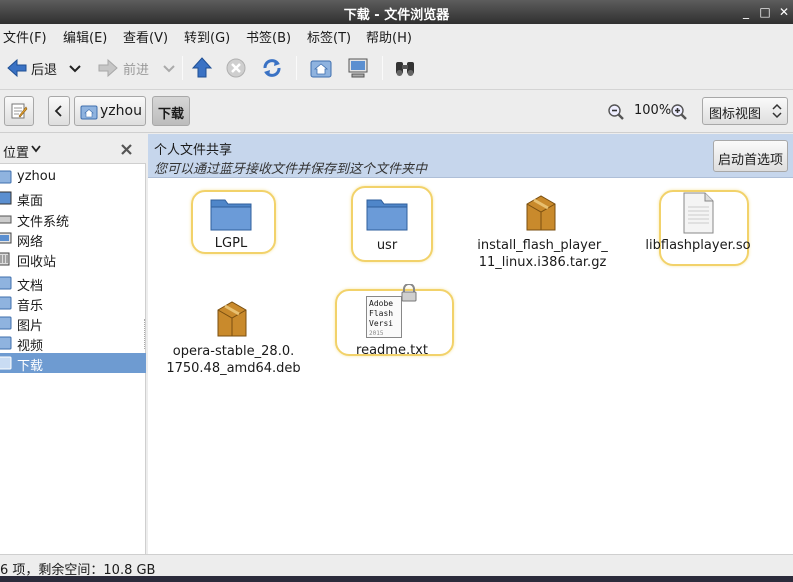  Describe the element at coordinates (272, 68) in the screenshot. I see `reload-icon` at that location.